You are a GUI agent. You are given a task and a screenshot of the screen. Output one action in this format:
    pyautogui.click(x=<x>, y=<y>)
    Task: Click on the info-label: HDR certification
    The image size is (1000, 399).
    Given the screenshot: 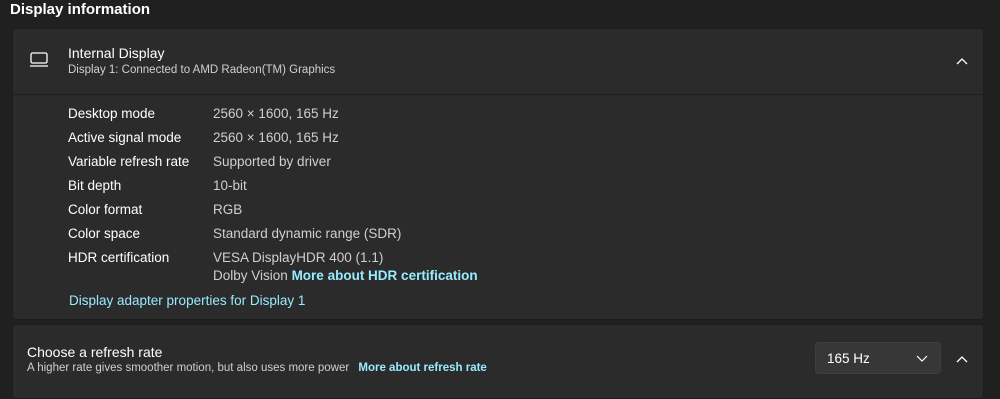 What is the action you would take?
    pyautogui.click(x=119, y=257)
    